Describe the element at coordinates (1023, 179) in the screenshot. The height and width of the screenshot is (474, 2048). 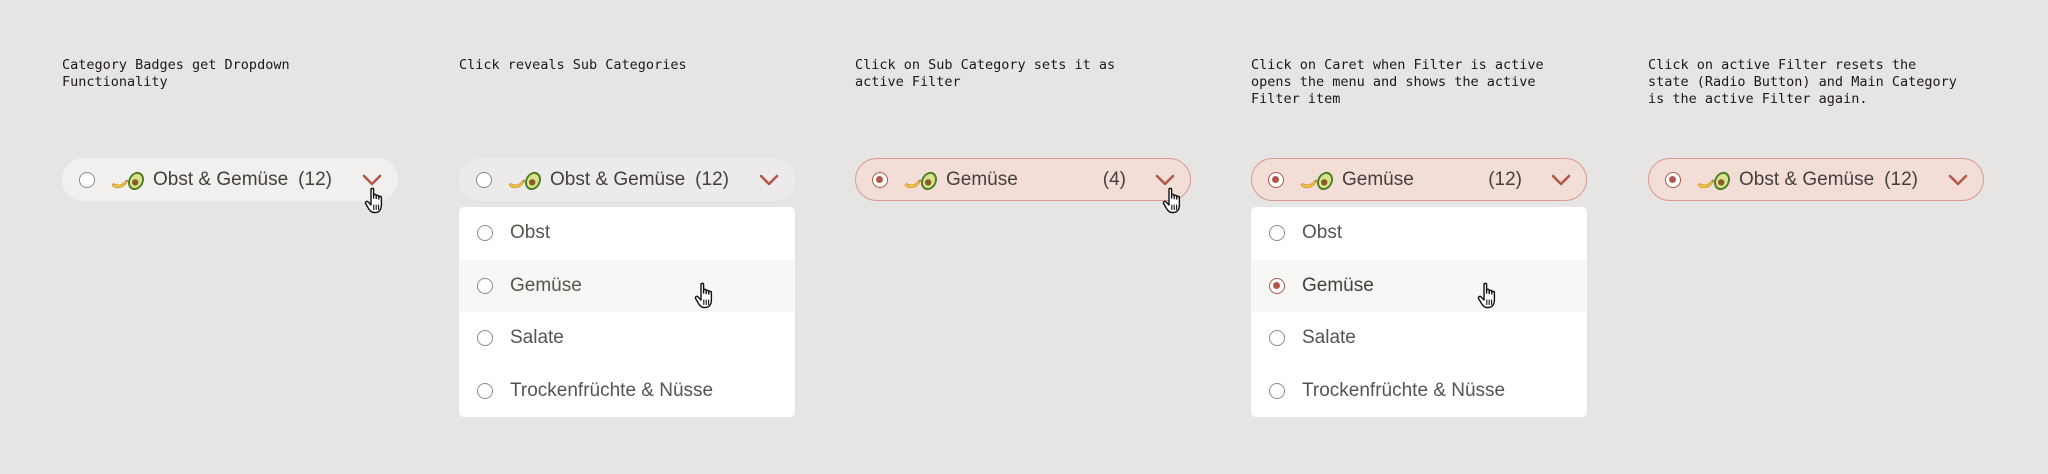
I see `category-badge-active: Gemüse (4)` at that location.